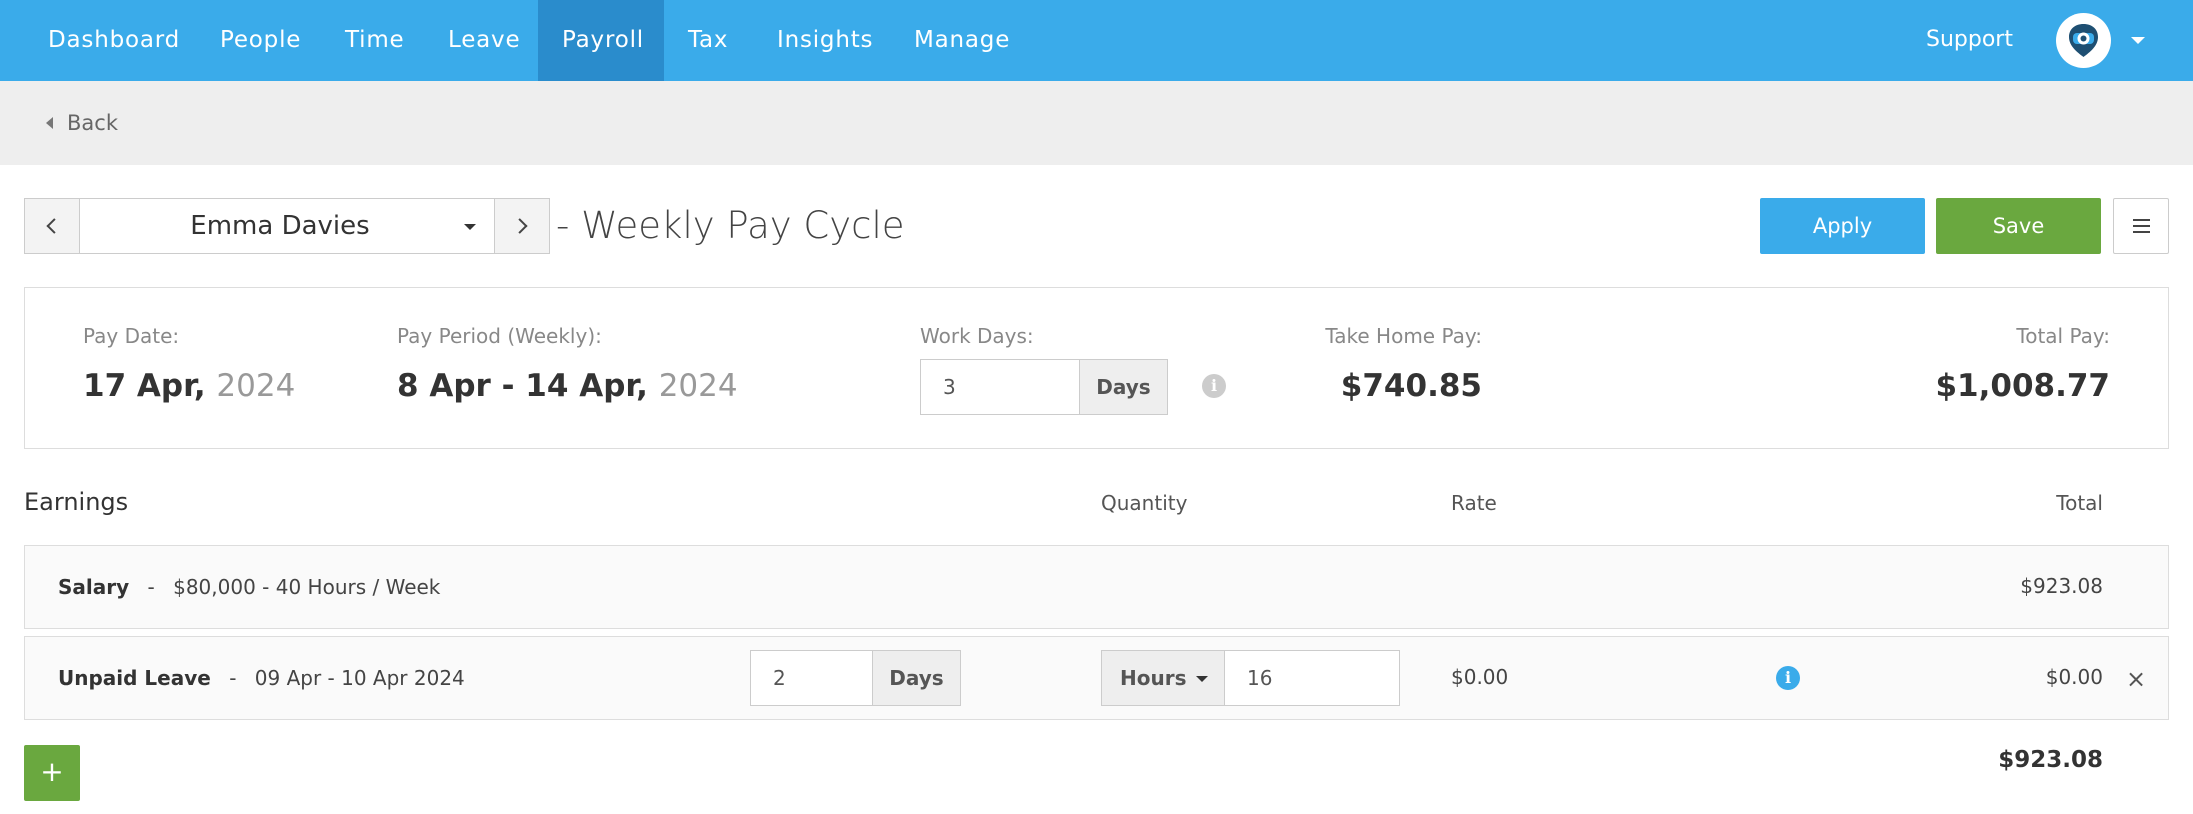 The height and width of the screenshot is (814, 2193). I want to click on nav-manage: Manage, so click(962, 40).